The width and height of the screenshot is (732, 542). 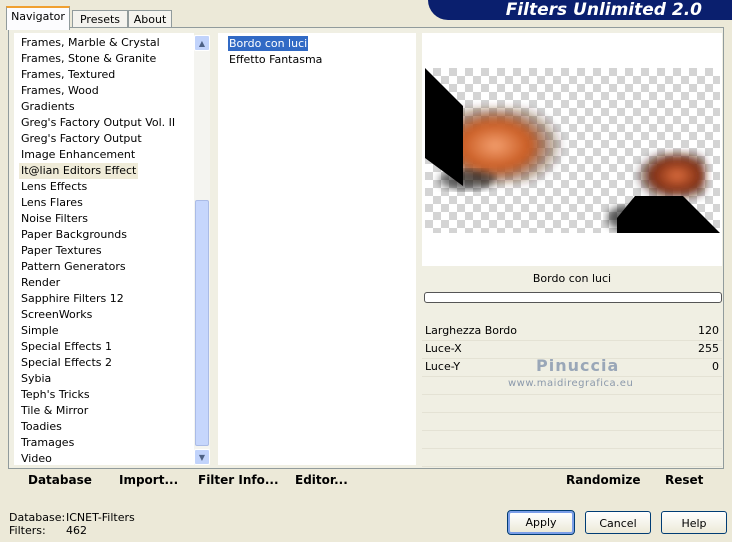 I want to click on category-scrollbar: ▲ ▼, so click(x=202, y=250).